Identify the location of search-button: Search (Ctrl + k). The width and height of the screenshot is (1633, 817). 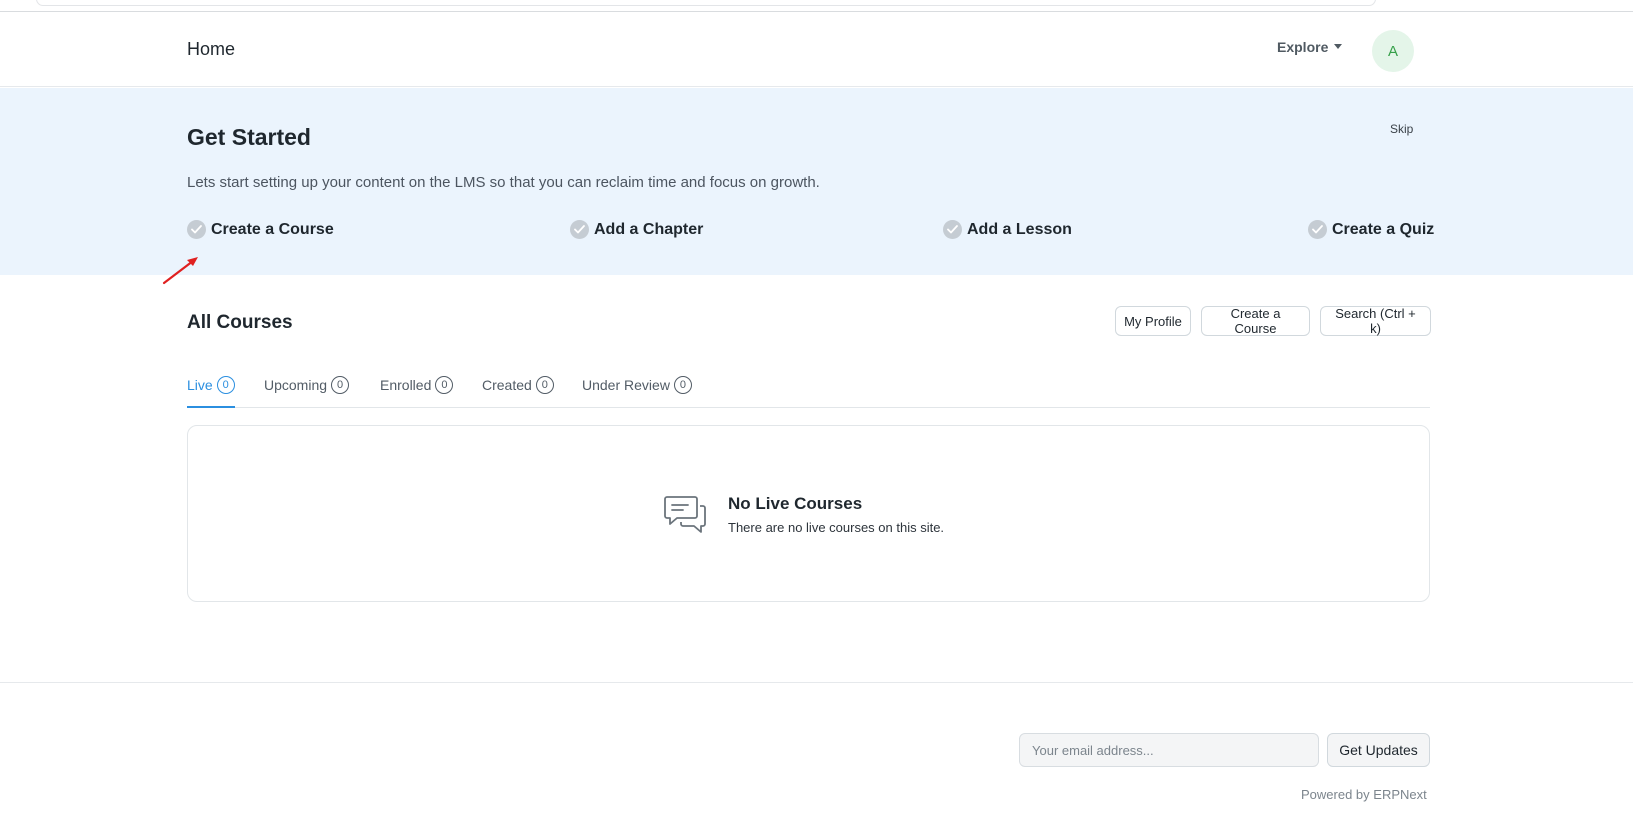
(1375, 321).